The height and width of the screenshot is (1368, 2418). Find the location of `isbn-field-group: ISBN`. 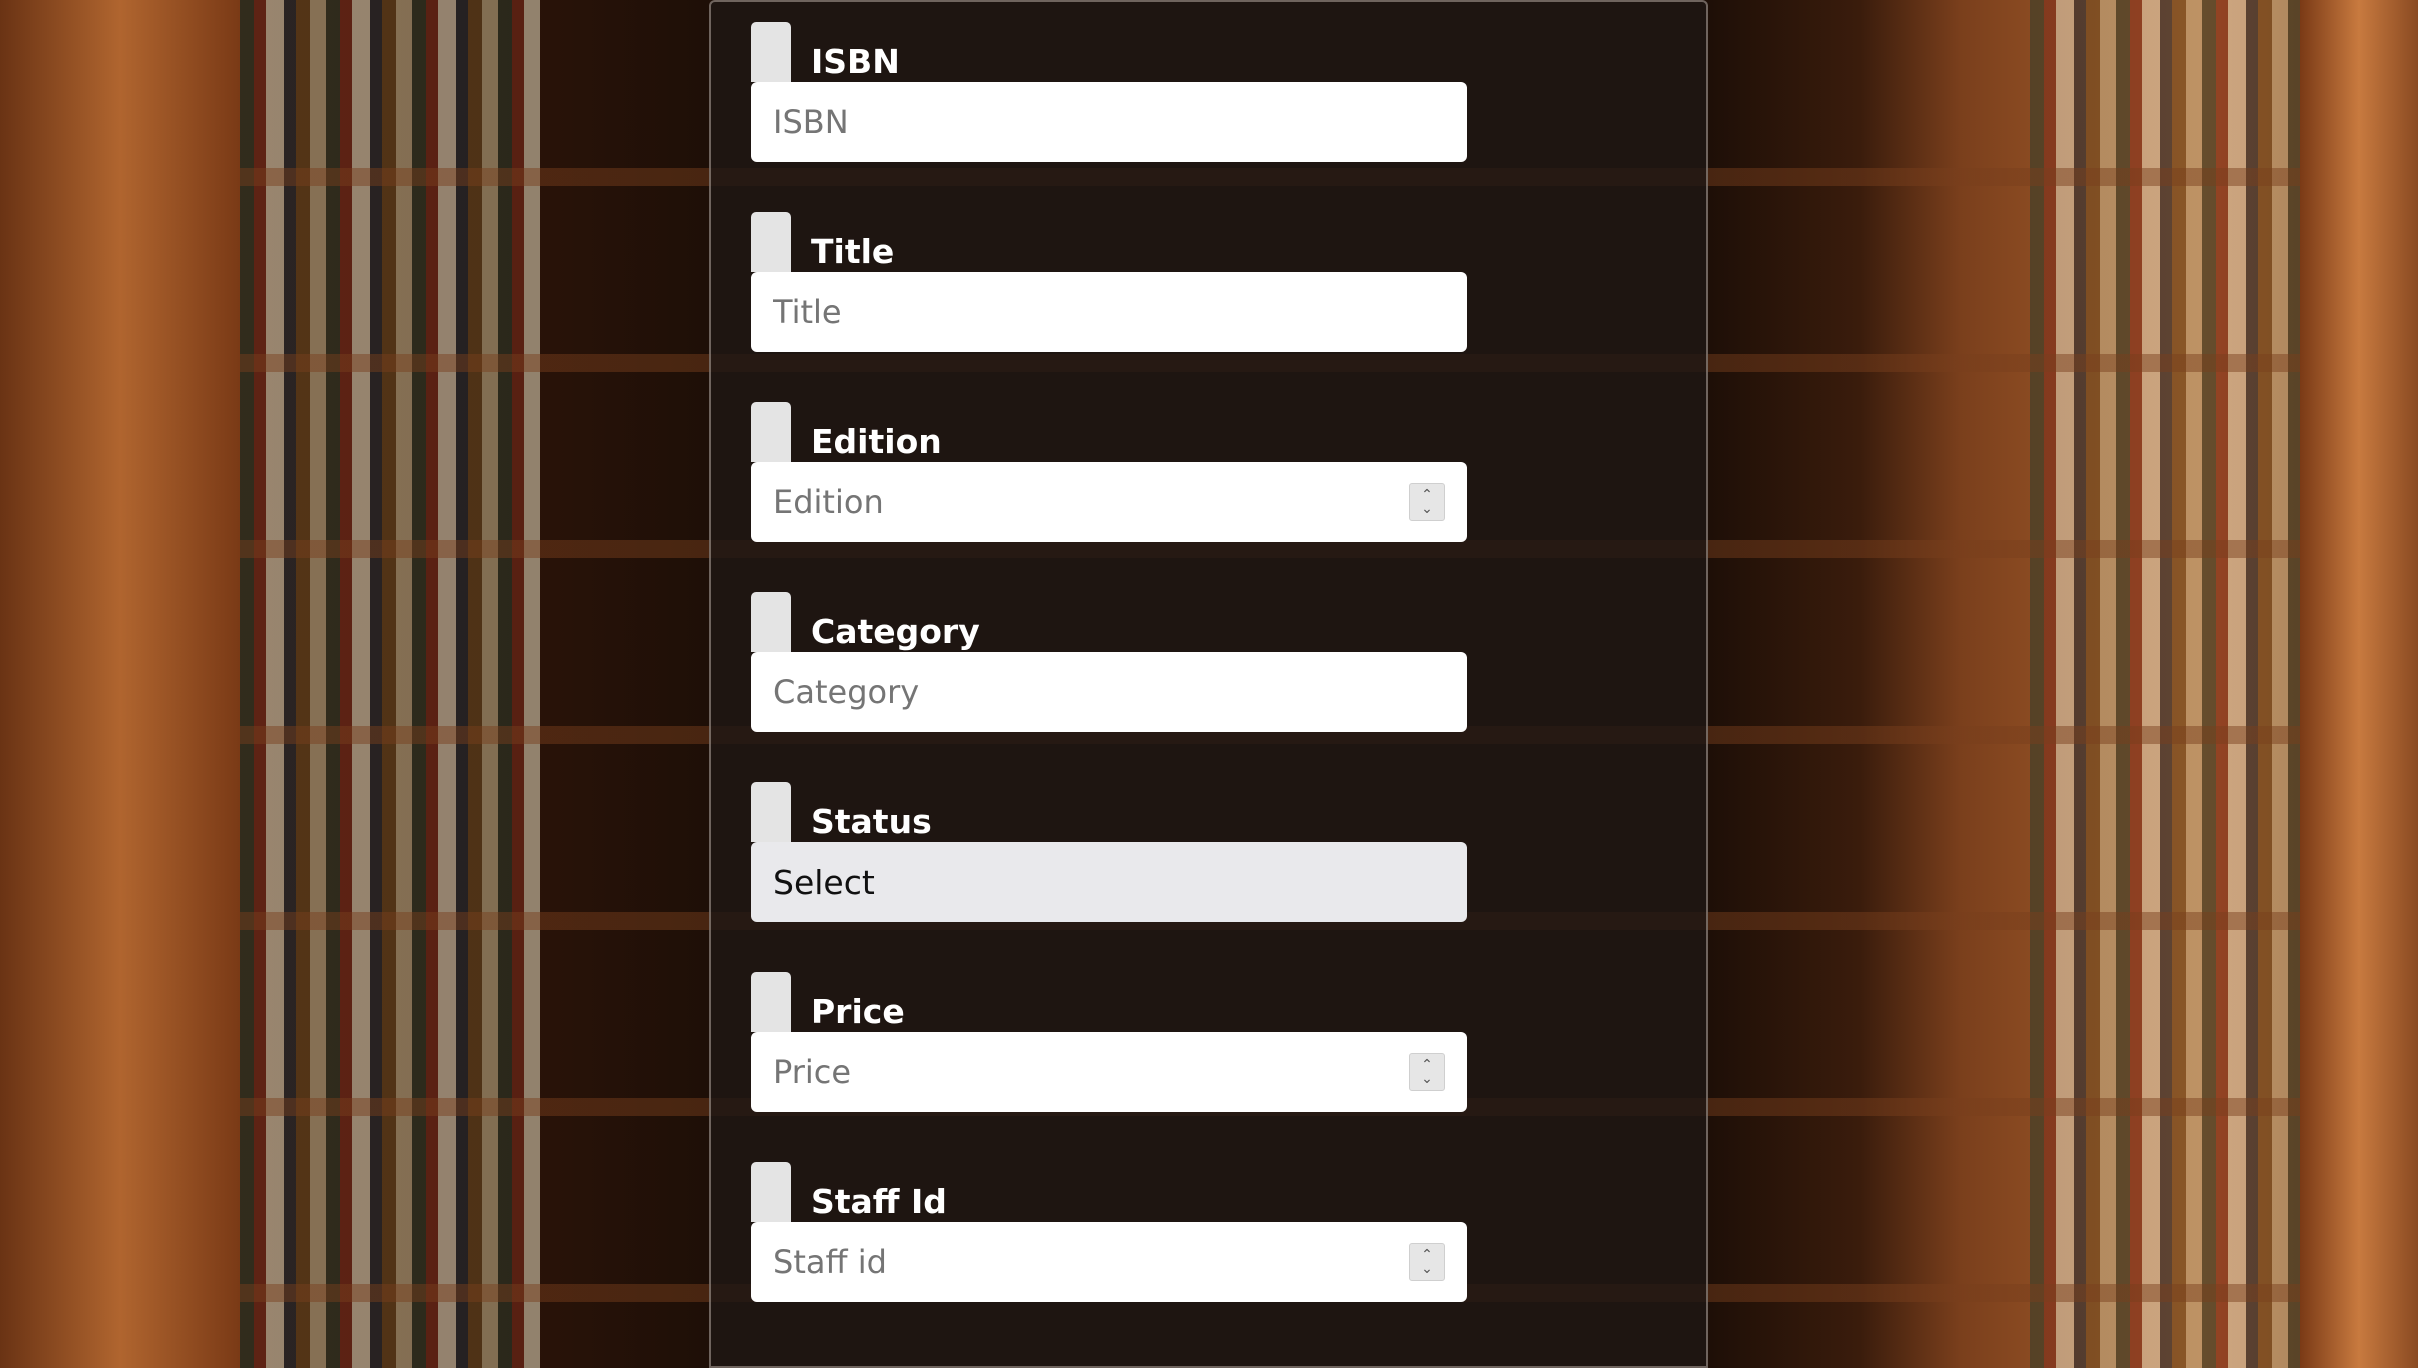

isbn-field-group: ISBN is located at coordinates (1109, 92).